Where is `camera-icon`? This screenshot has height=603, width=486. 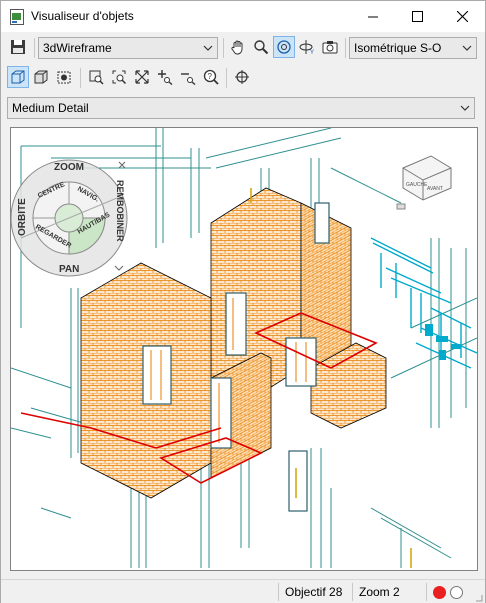 camera-icon is located at coordinates (330, 47).